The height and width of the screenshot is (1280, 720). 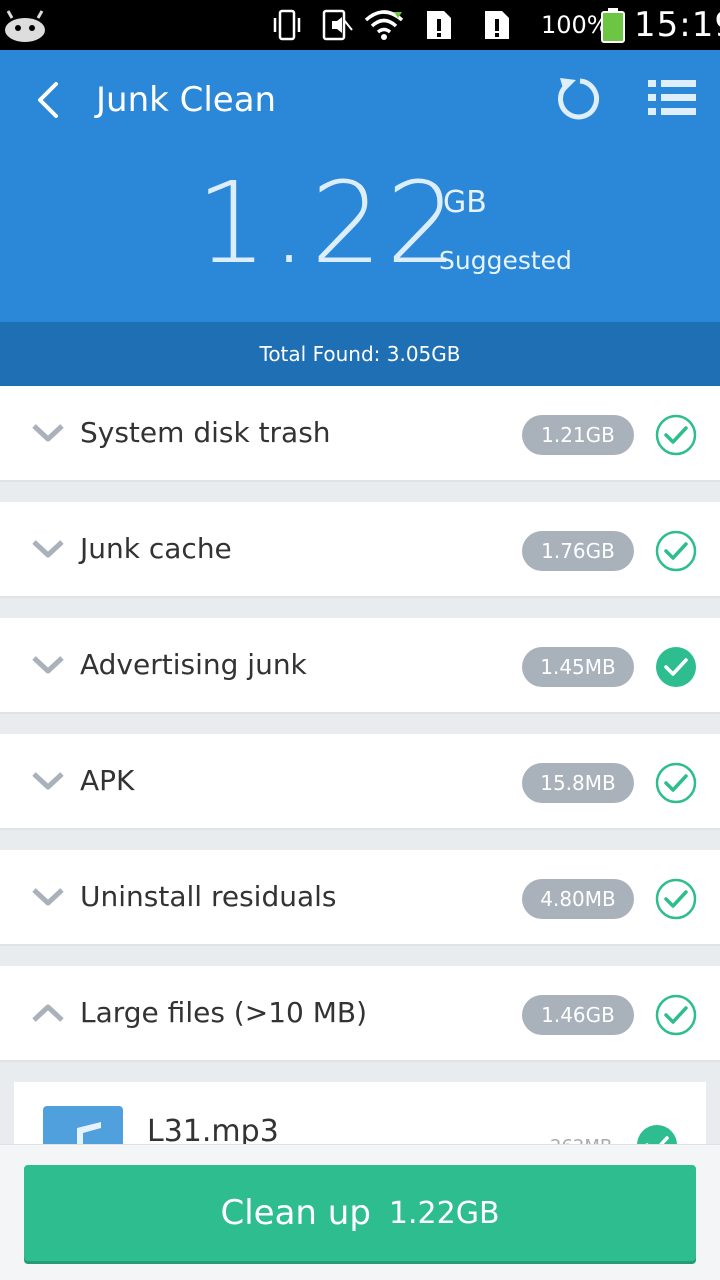 What do you see at coordinates (186, 100) in the screenshot?
I see `page-title: Junk Clean` at bounding box center [186, 100].